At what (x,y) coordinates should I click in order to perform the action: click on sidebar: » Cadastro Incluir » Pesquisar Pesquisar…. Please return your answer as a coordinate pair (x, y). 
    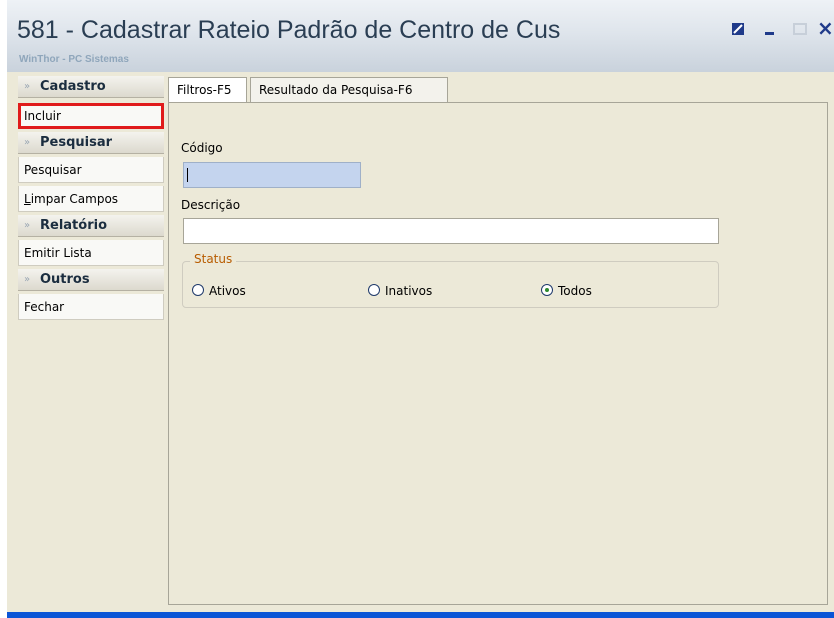
    Looking at the image, I should click on (91, 199).